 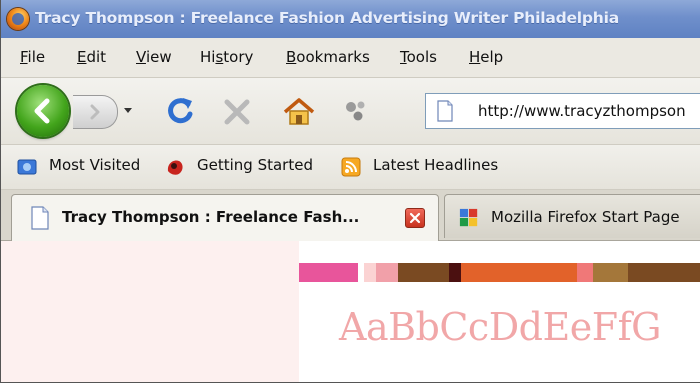 What do you see at coordinates (500, 327) in the screenshot?
I see `alphabet-heading: AaBbCcDdEeFfG` at bounding box center [500, 327].